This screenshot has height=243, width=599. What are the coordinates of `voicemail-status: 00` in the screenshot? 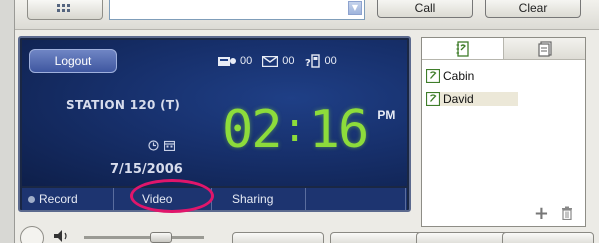 It's located at (235, 61).